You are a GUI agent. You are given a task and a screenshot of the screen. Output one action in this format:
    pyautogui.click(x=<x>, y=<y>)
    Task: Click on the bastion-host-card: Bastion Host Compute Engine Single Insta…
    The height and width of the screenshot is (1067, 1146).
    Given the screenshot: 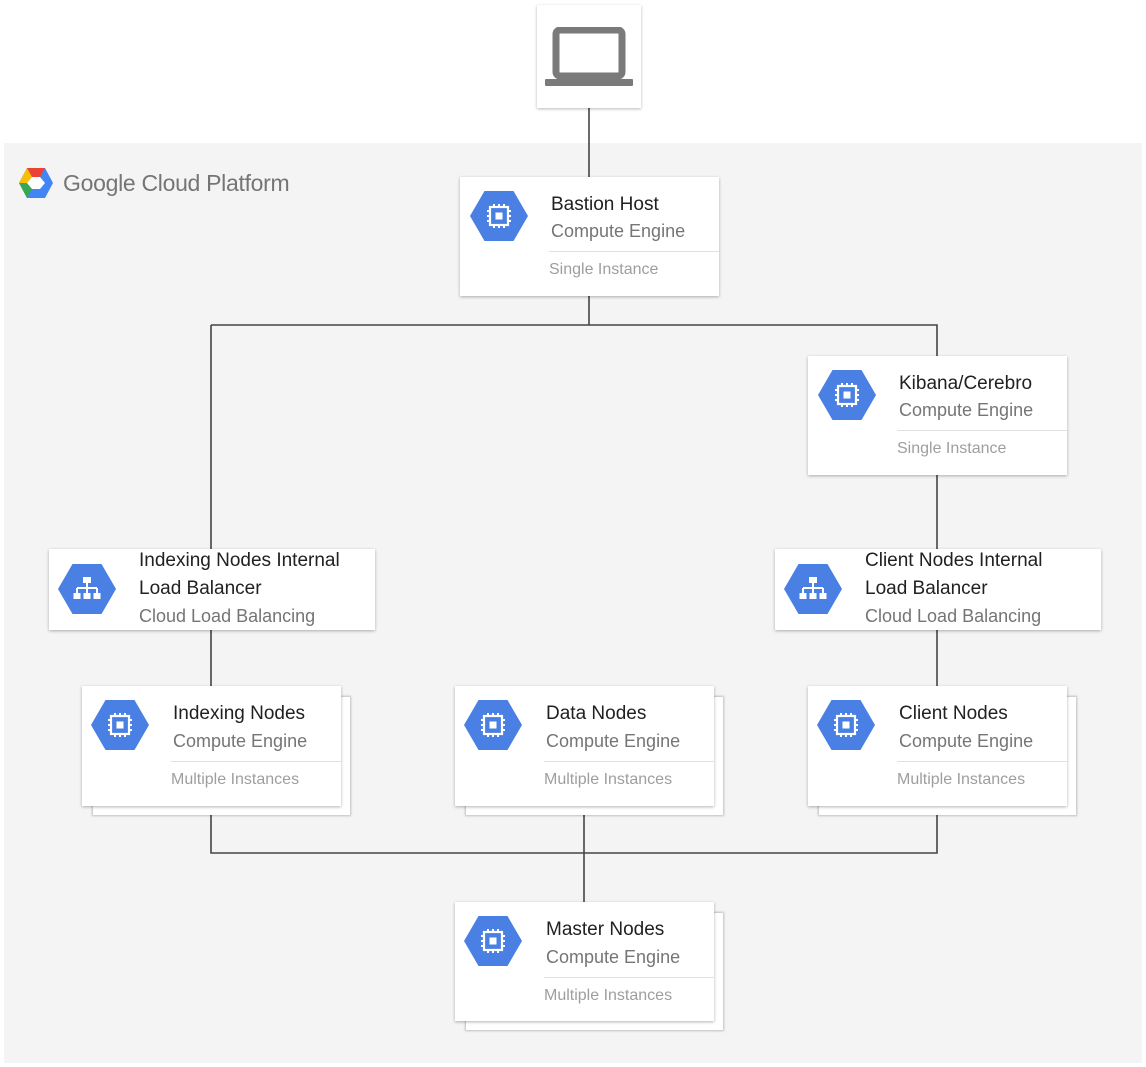 What is the action you would take?
    pyautogui.click(x=589, y=236)
    